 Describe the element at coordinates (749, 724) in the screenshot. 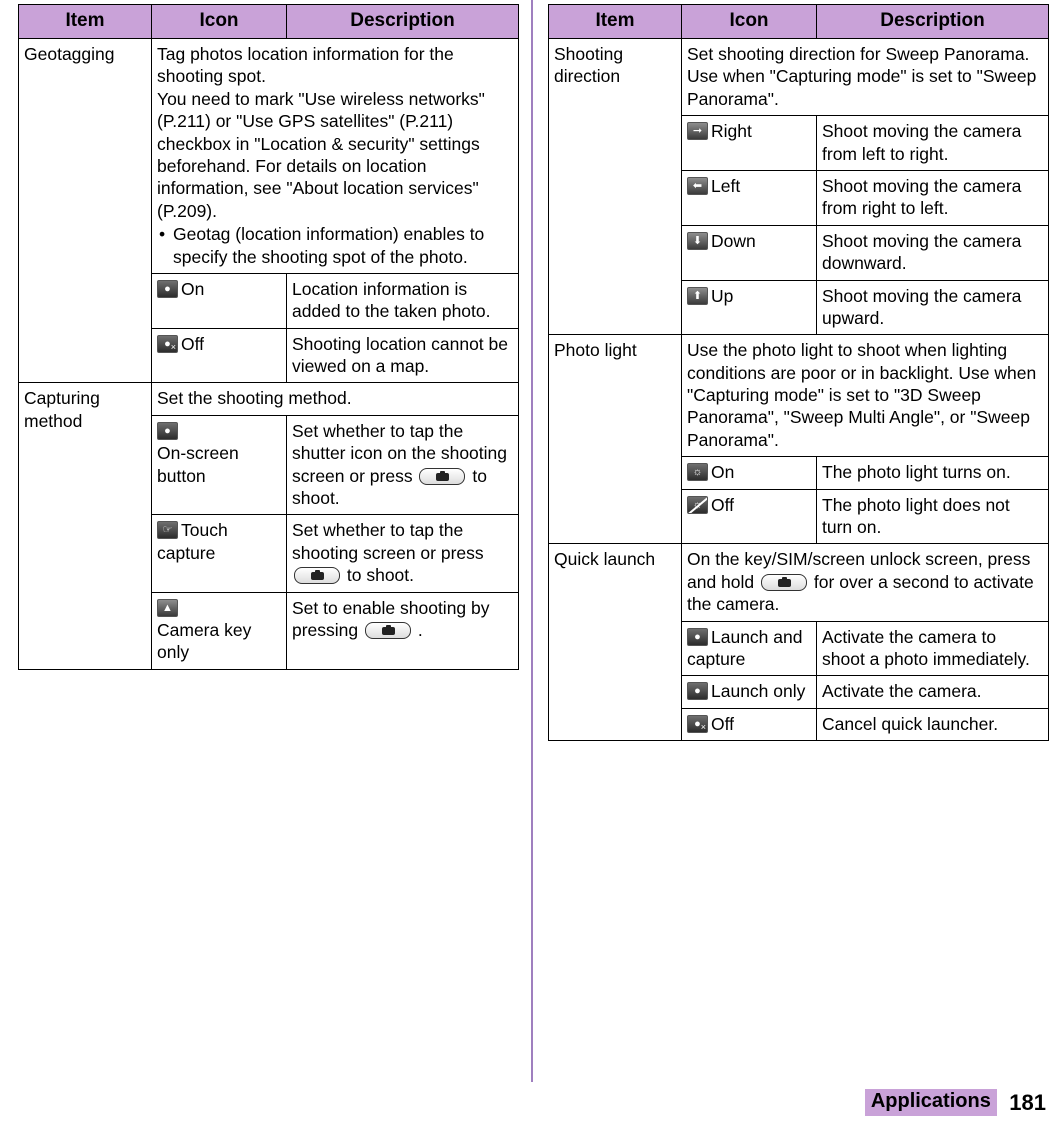

I see `icon-cell-quick-launch-off: ● × Off` at that location.